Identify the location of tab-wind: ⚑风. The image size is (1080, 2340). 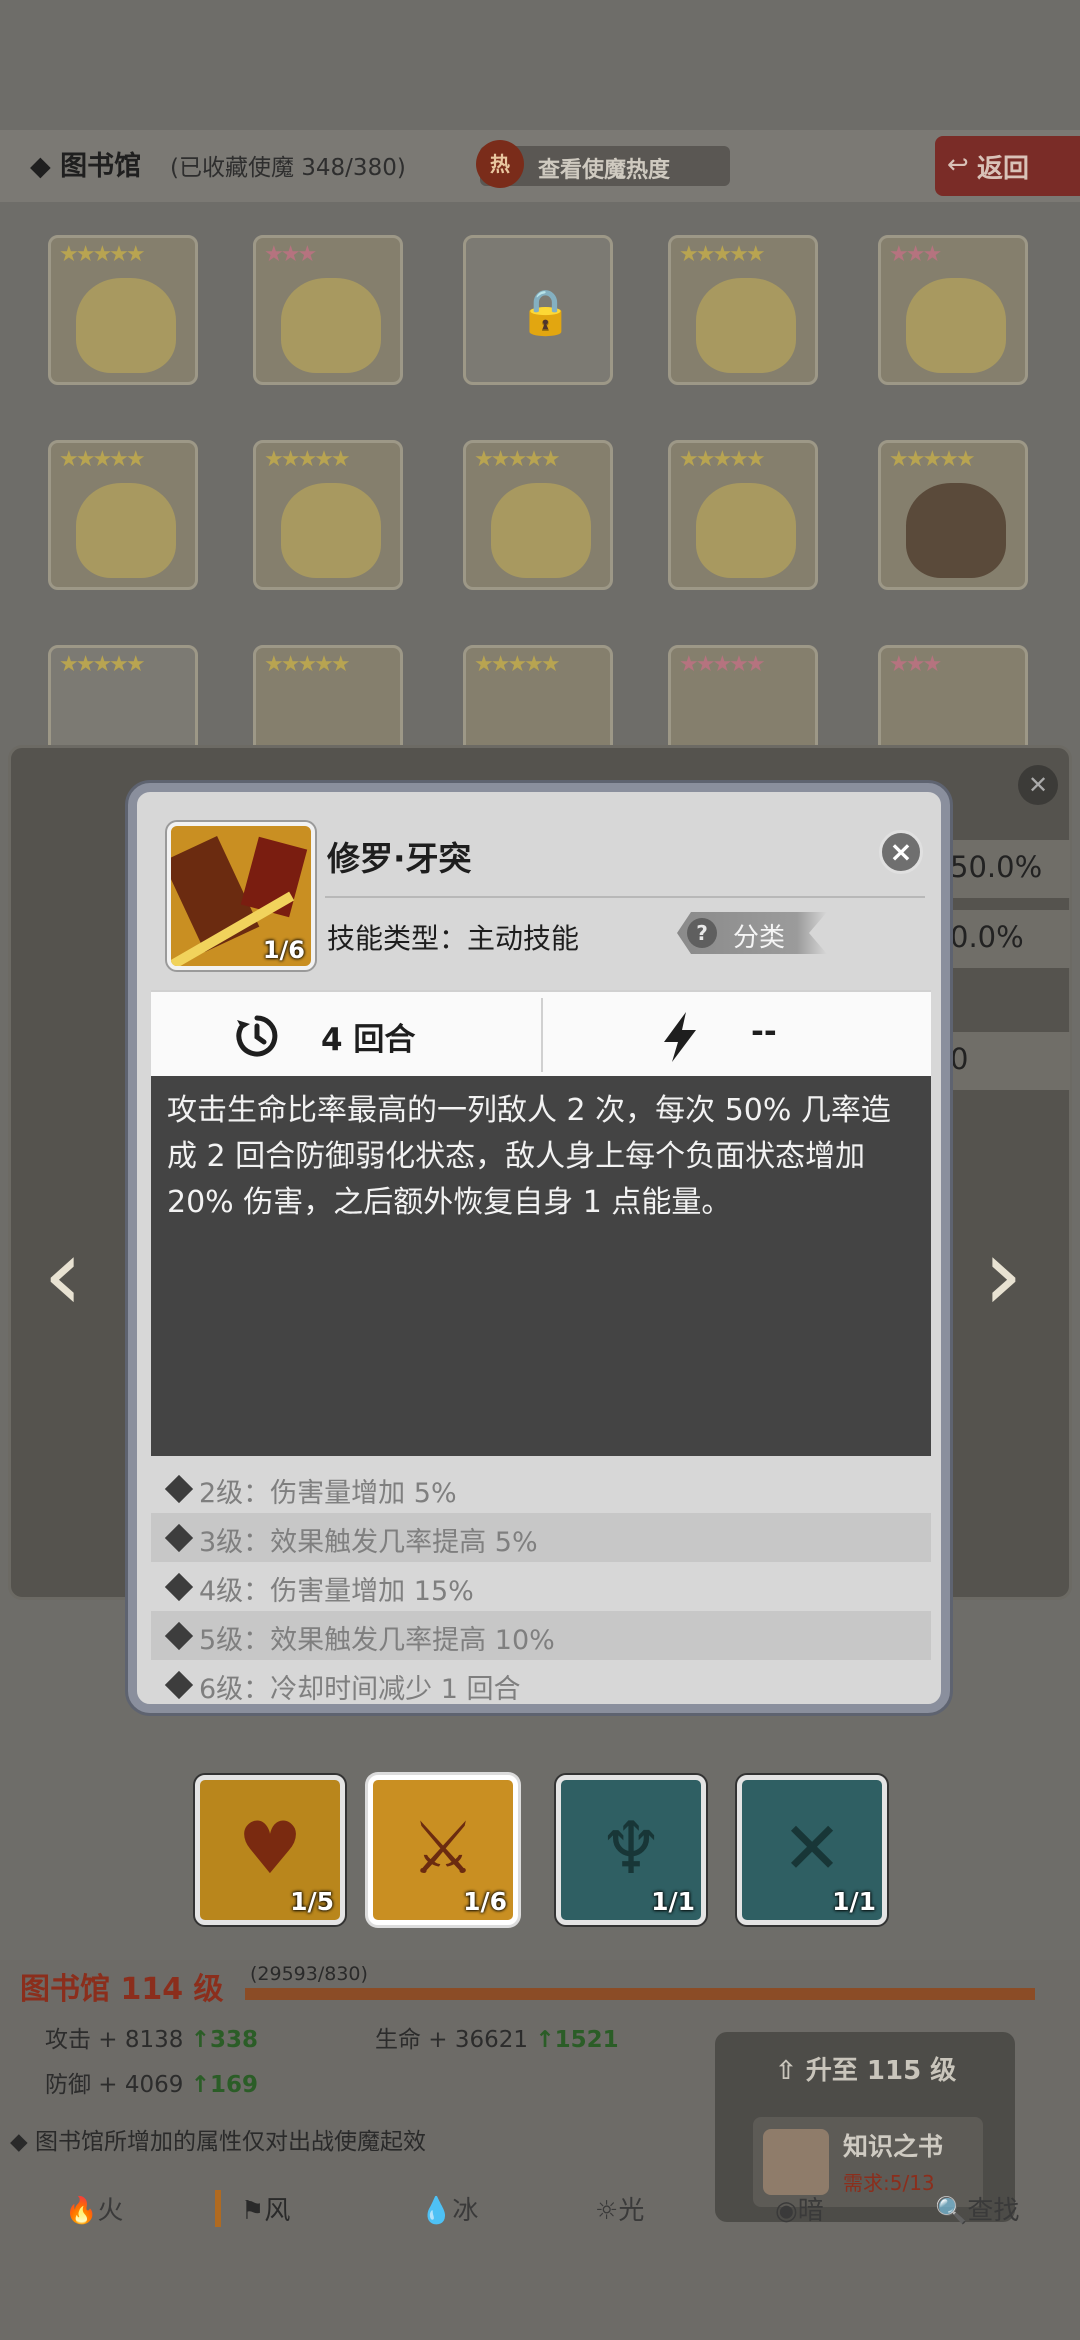
(252, 2208).